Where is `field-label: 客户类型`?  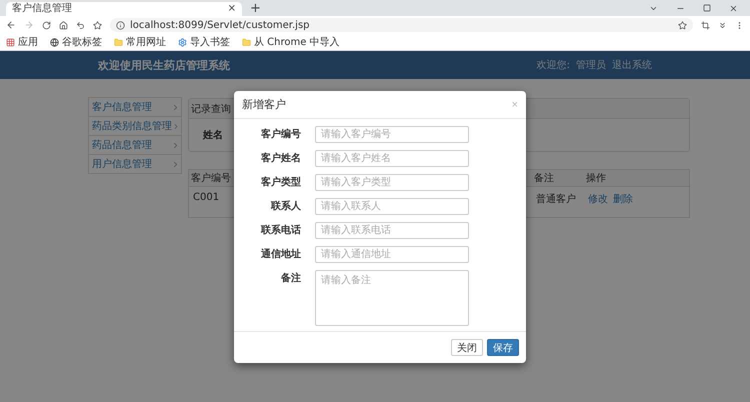 field-label: 客户类型 is located at coordinates (280, 182).